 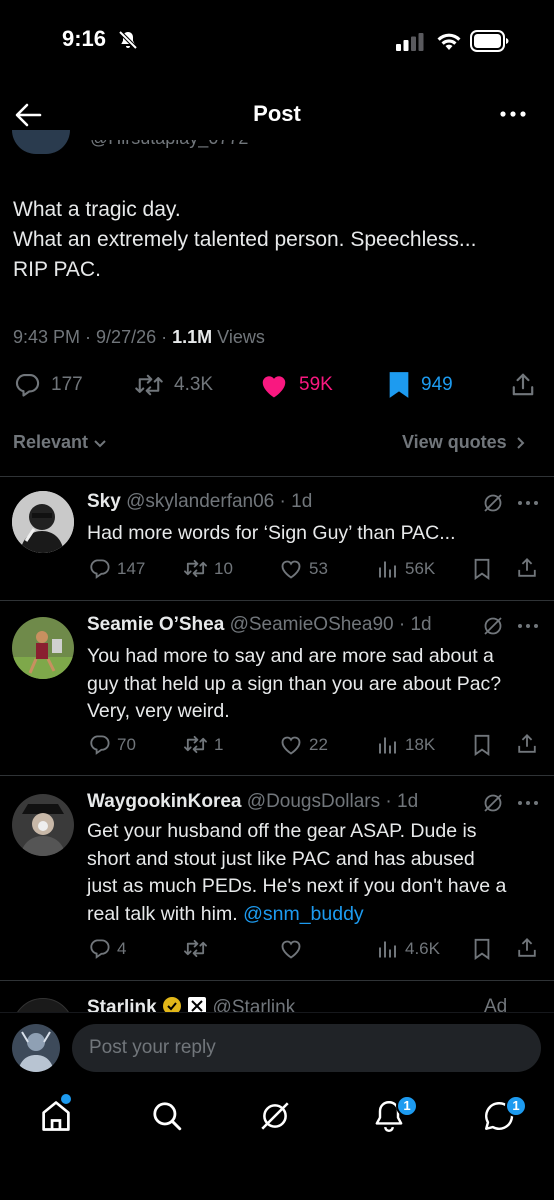 I want to click on reply-author-name: WaygookinKorea, so click(x=164, y=801).